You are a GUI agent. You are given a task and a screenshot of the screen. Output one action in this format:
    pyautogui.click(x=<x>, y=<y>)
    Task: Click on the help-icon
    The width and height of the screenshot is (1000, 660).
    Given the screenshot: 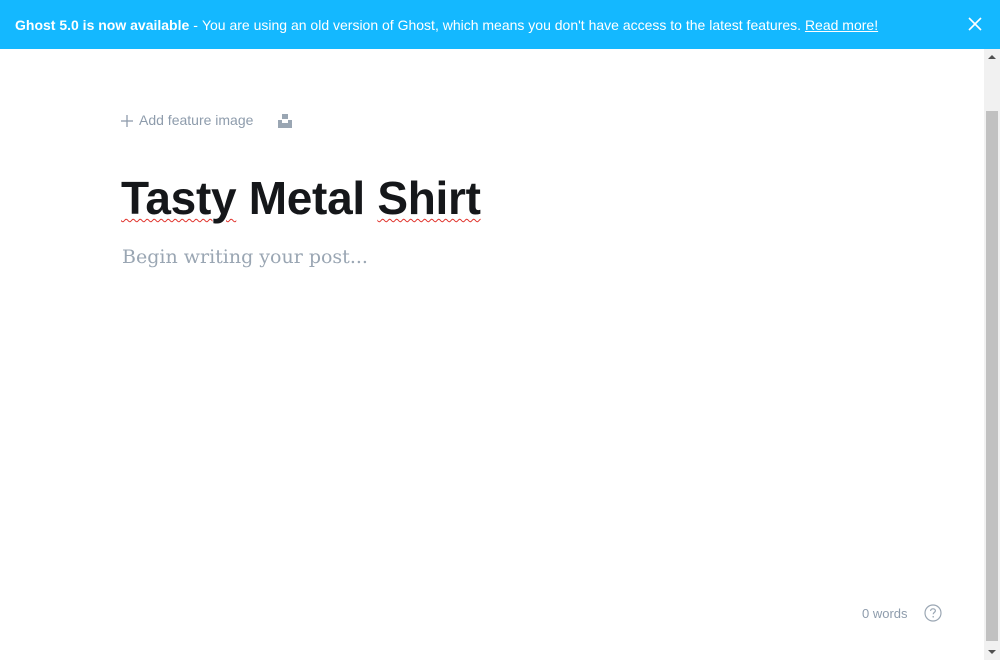 What is the action you would take?
    pyautogui.click(x=933, y=613)
    